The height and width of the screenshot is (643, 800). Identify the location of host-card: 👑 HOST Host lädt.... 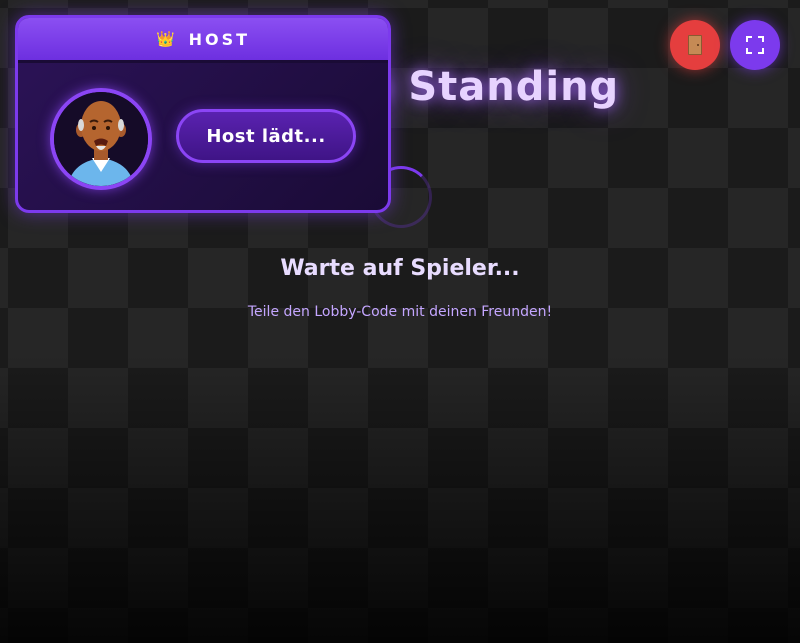
(203, 114).